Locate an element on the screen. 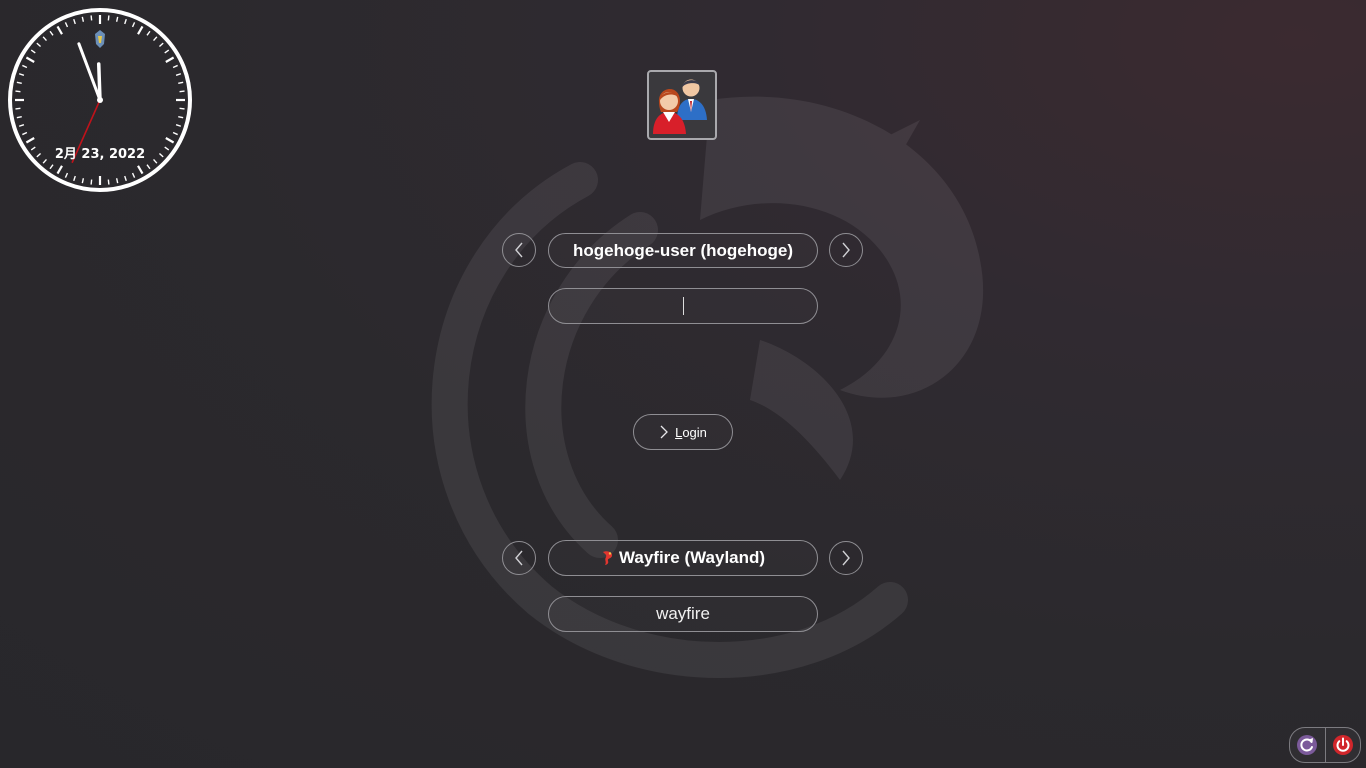 The width and height of the screenshot is (1366, 768). login-button: Login is located at coordinates (683, 432).